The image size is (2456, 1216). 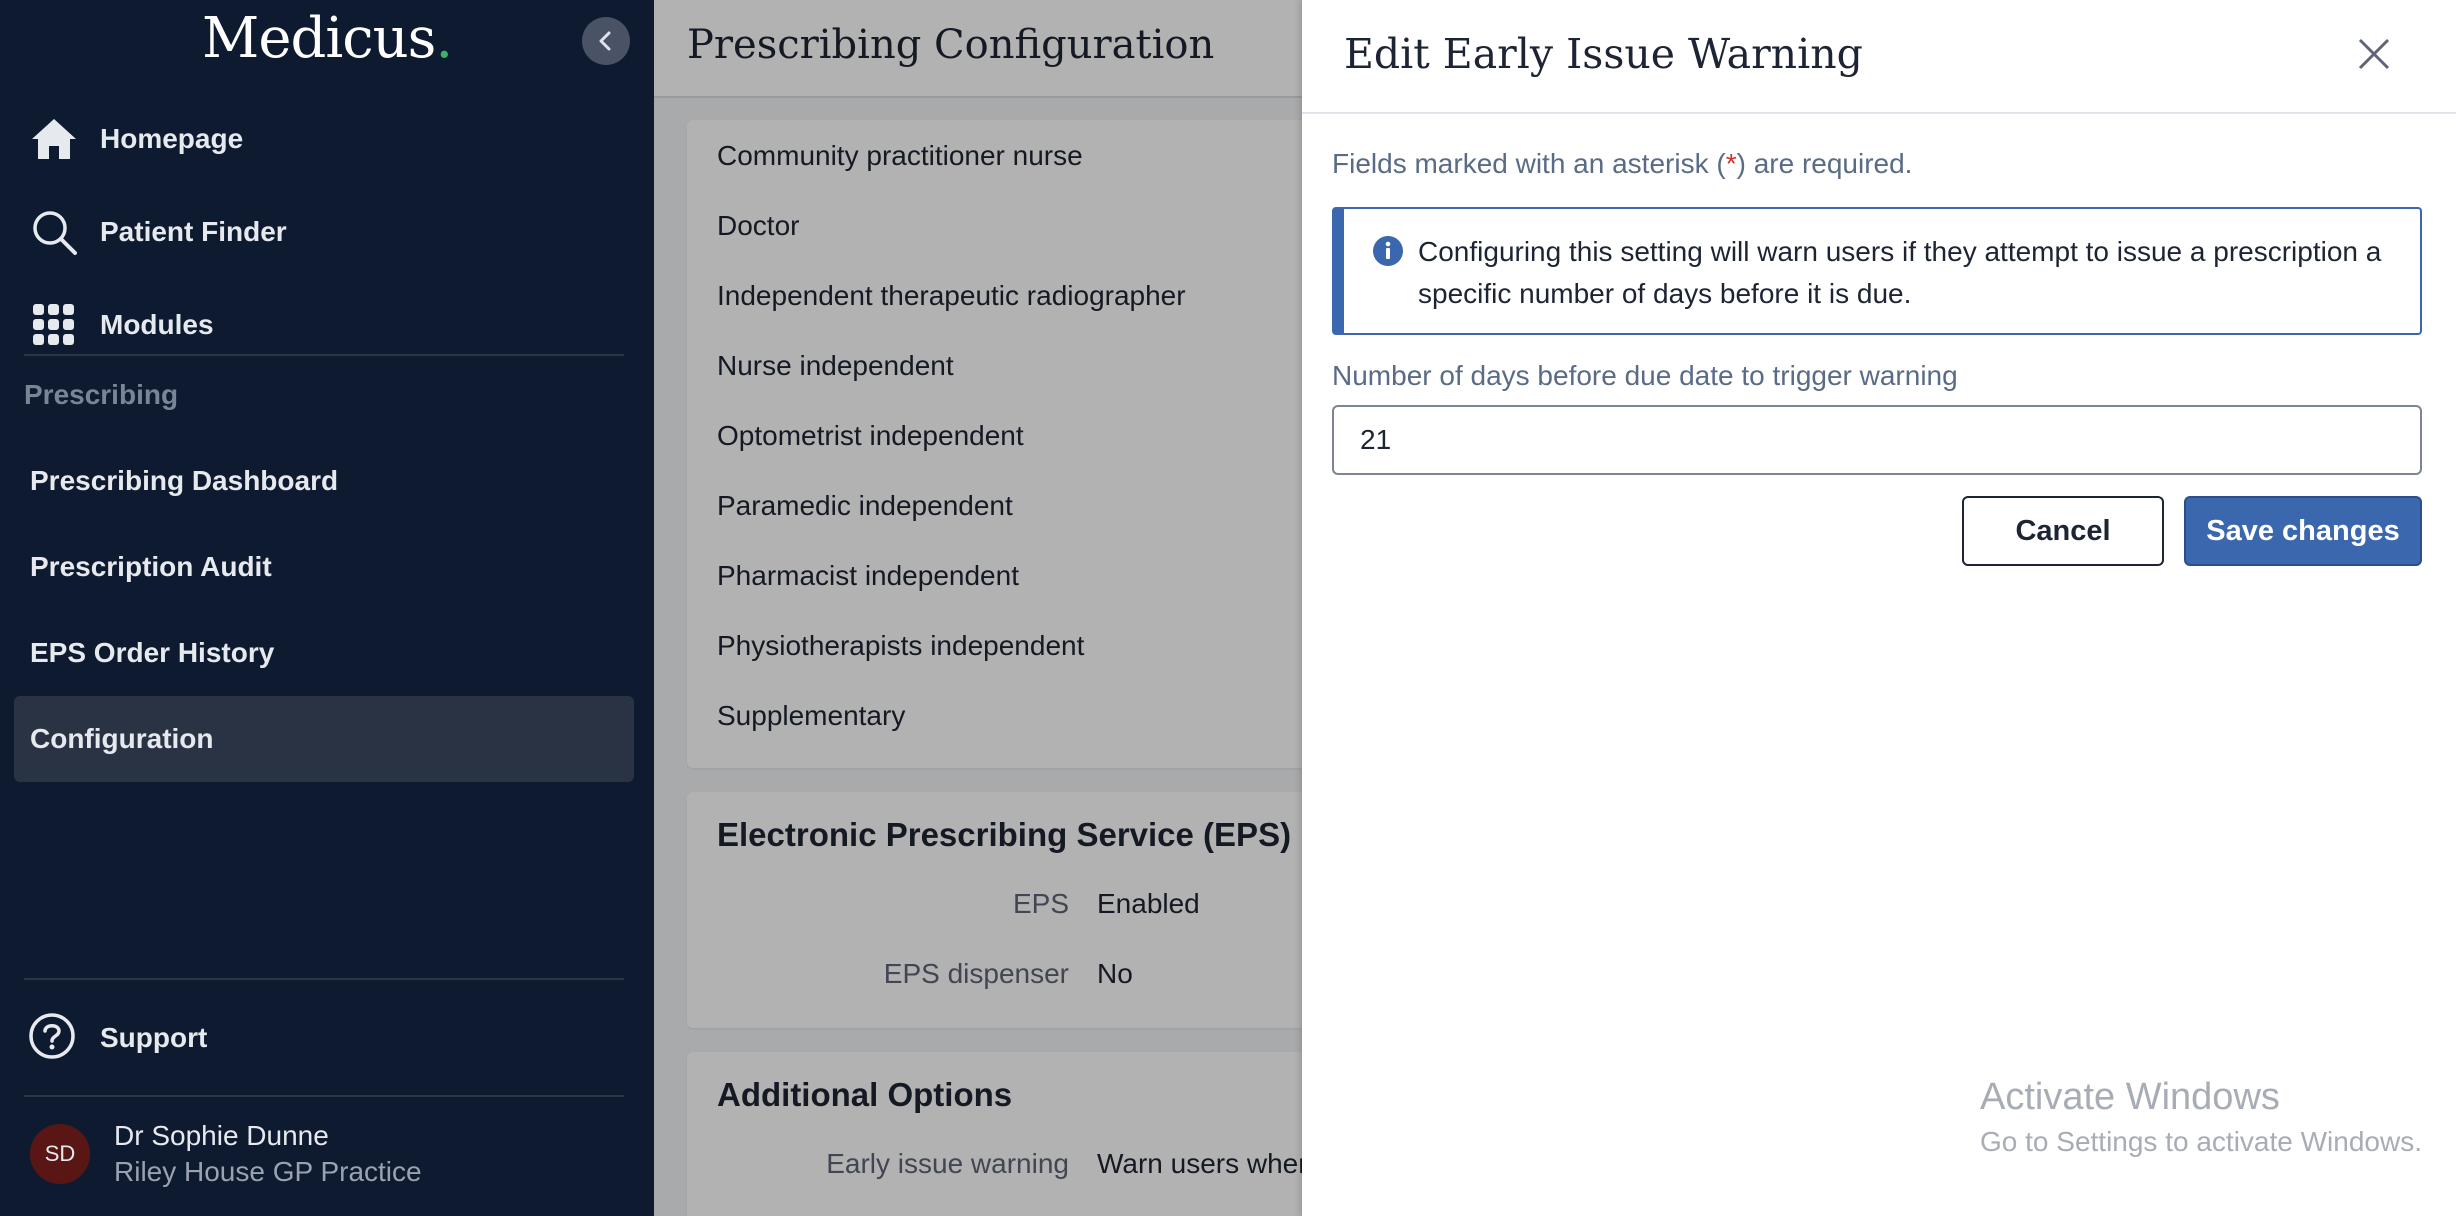 I want to click on user-name: Dr Sophie Dunne, so click(x=221, y=1135).